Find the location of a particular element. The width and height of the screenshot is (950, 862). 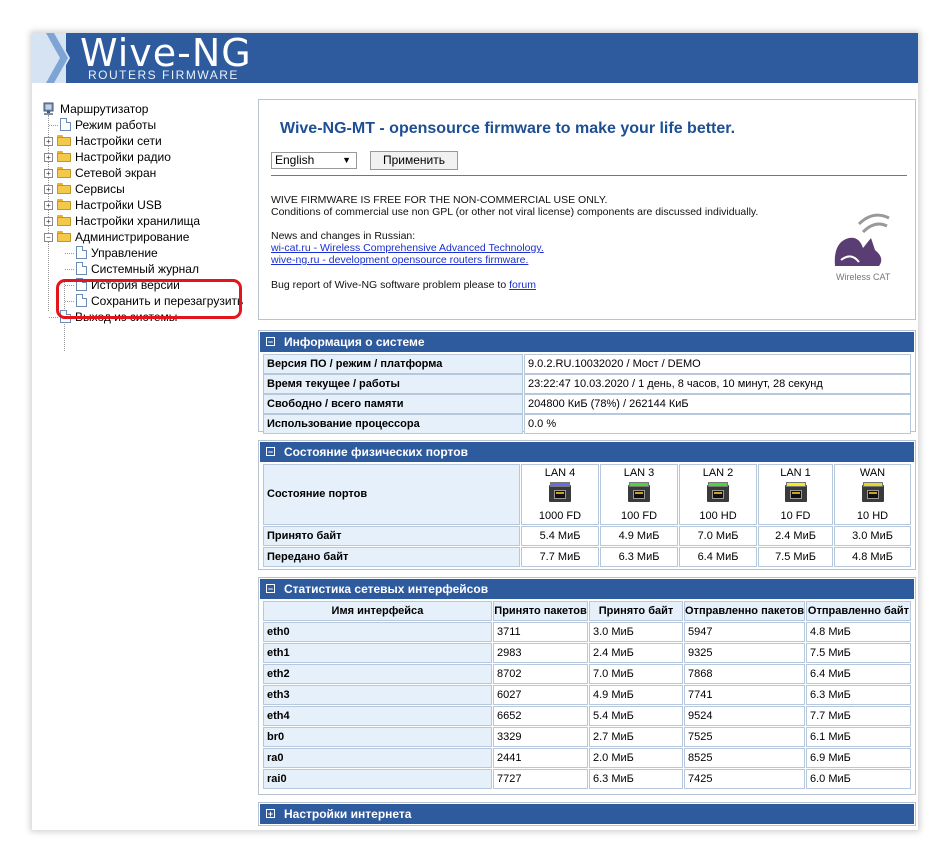

table-cell: 6.3 МиБ is located at coordinates (636, 779).